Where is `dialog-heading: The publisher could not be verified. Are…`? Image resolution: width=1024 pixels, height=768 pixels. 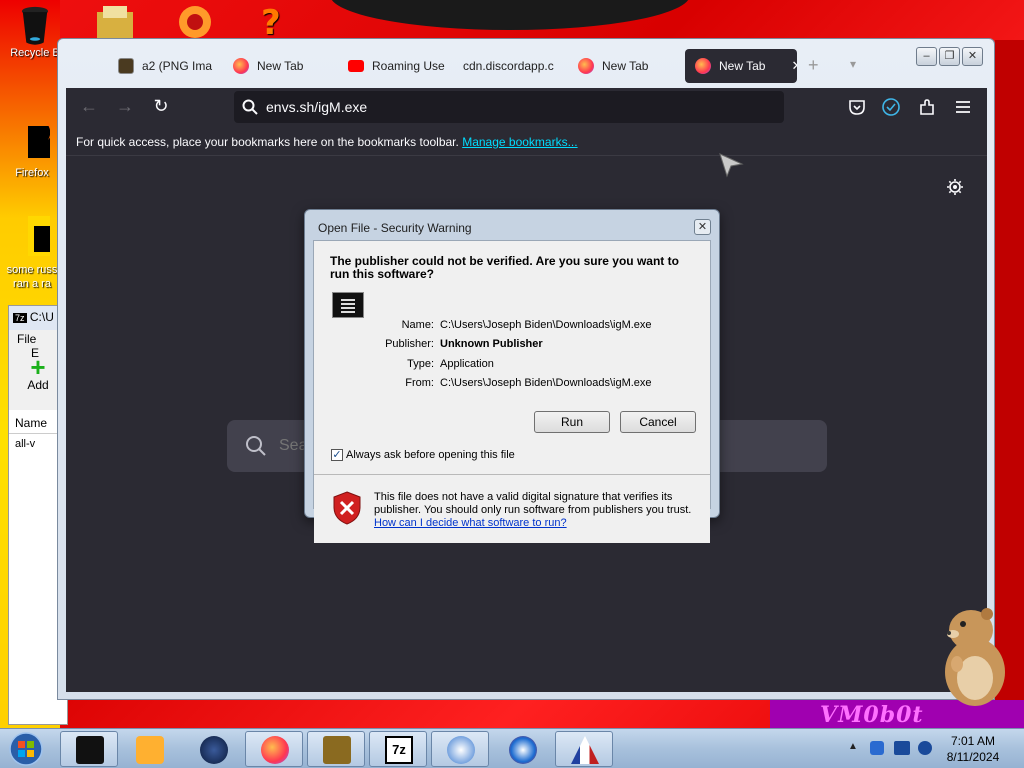 dialog-heading: The publisher could not be verified. Are… is located at coordinates (504, 267).